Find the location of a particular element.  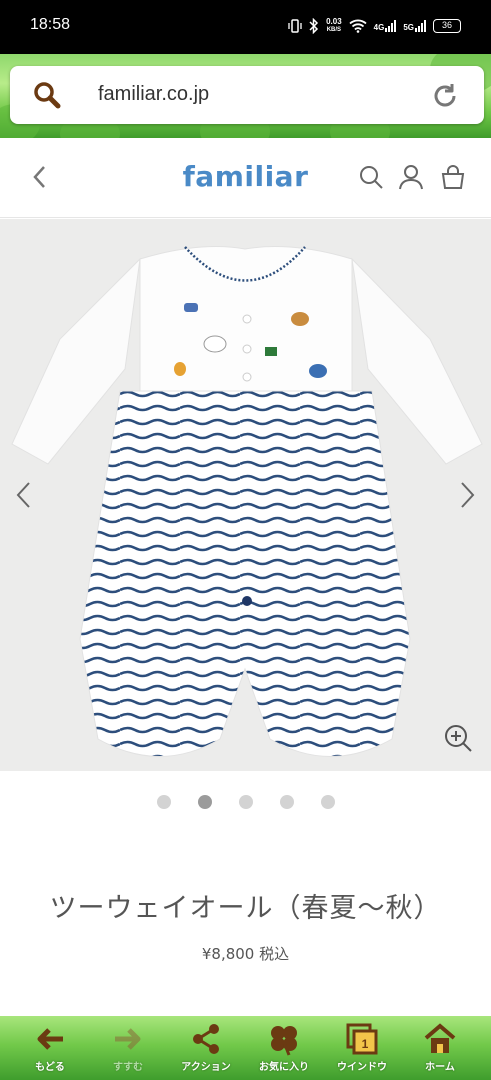

status-icons: 0.03 KB/S 4G 5G 36 is located at coordinates (374, 26).